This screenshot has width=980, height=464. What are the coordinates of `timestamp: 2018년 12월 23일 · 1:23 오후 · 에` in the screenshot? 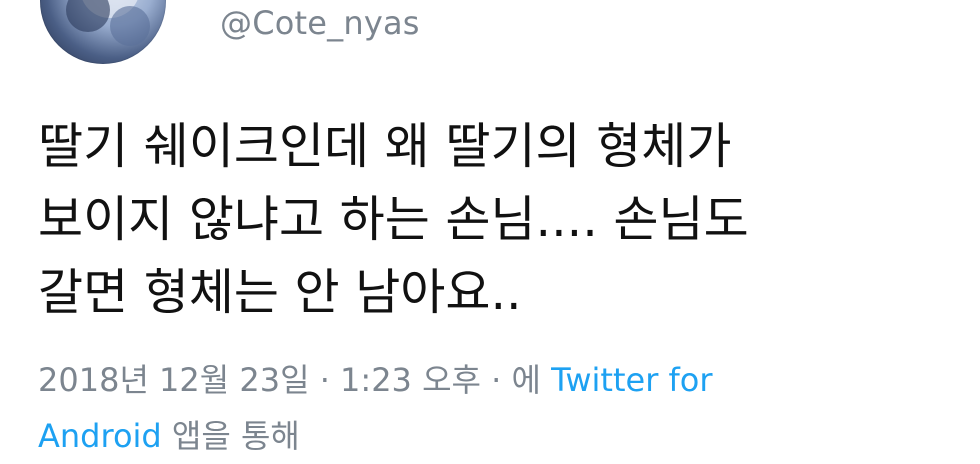 It's located at (289, 380).